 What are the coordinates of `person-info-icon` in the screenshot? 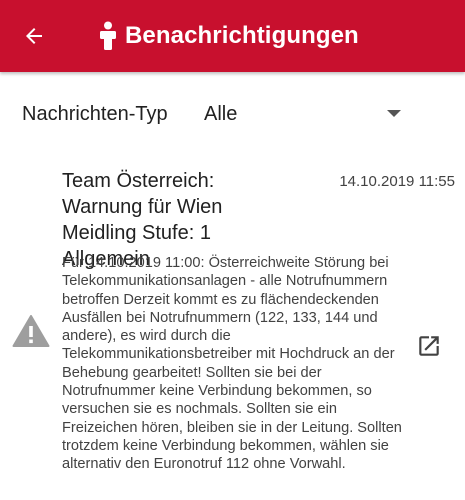 It's located at (108, 36).